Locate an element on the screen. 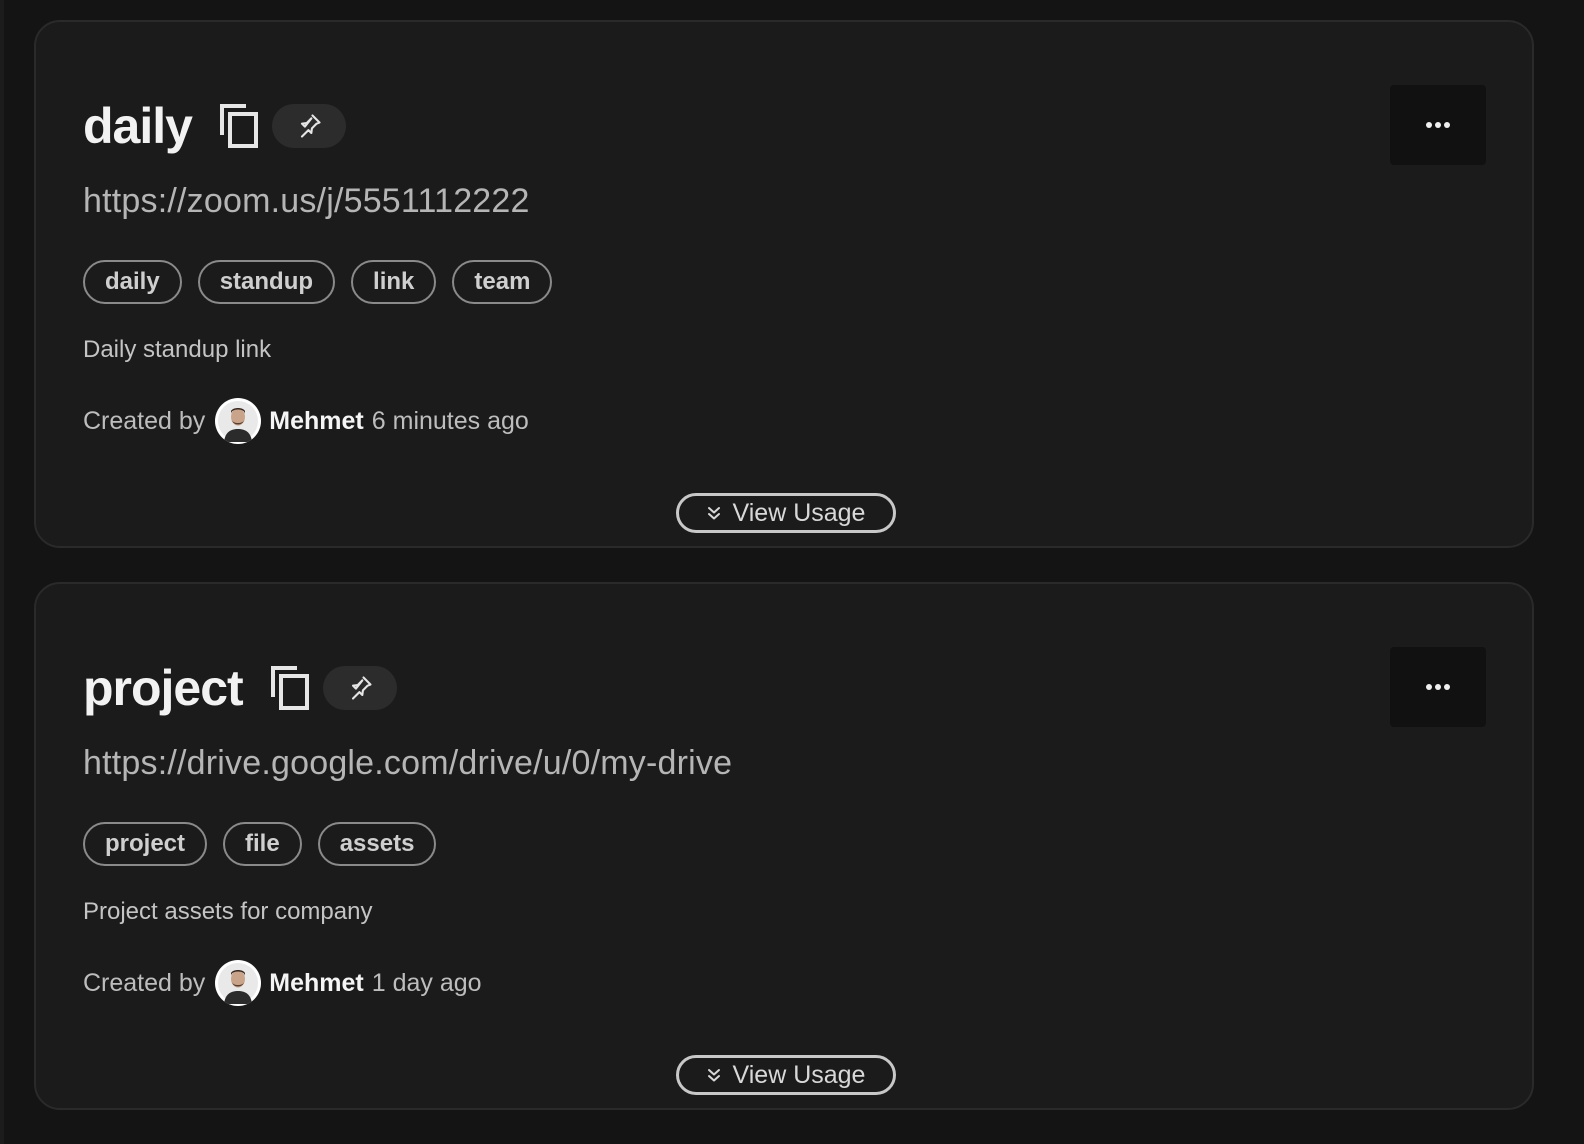 This screenshot has height=1144, width=1584. title-row: daily is located at coordinates (214, 126).